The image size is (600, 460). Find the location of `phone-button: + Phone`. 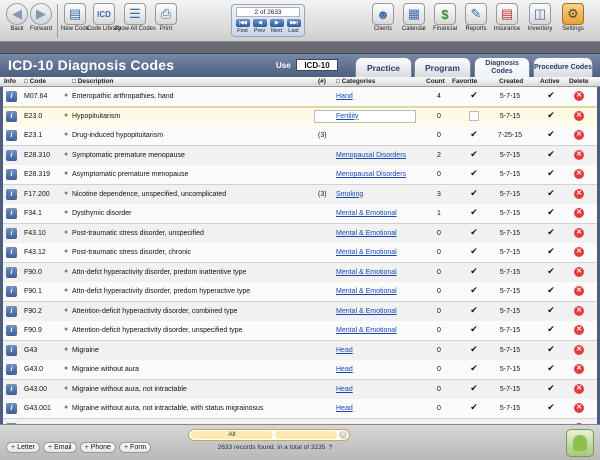

phone-button: + Phone is located at coordinates (97, 447).